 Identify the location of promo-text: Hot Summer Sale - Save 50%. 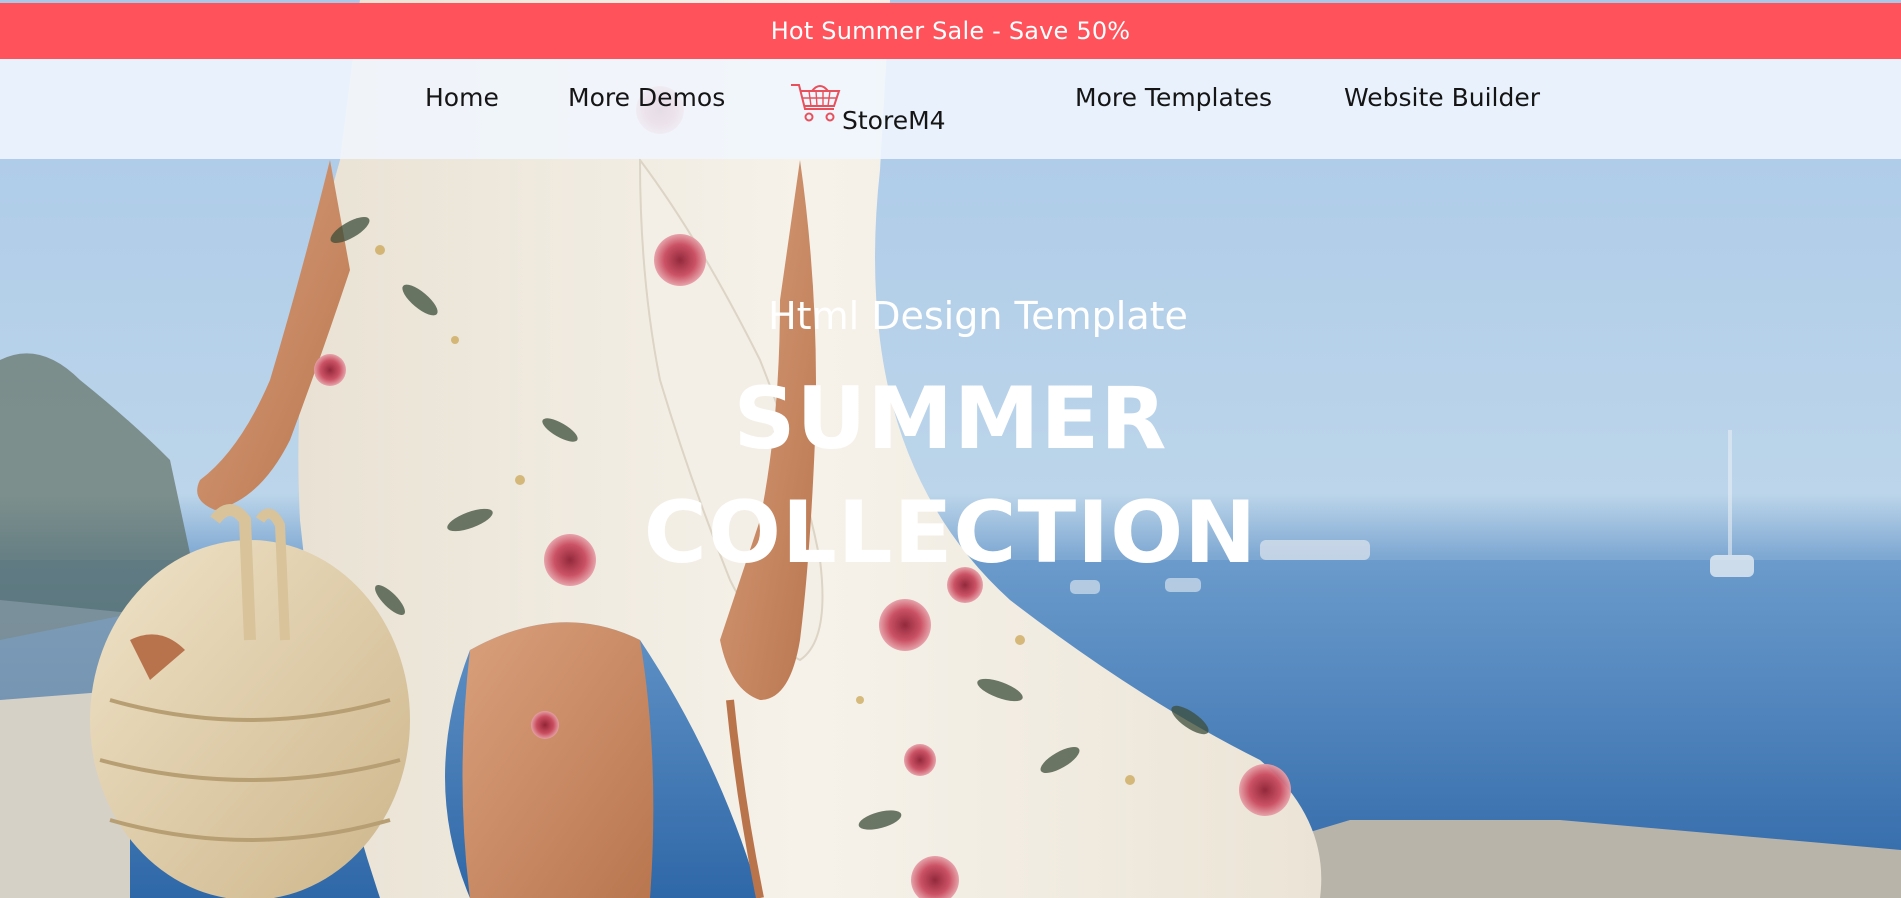
(950, 31).